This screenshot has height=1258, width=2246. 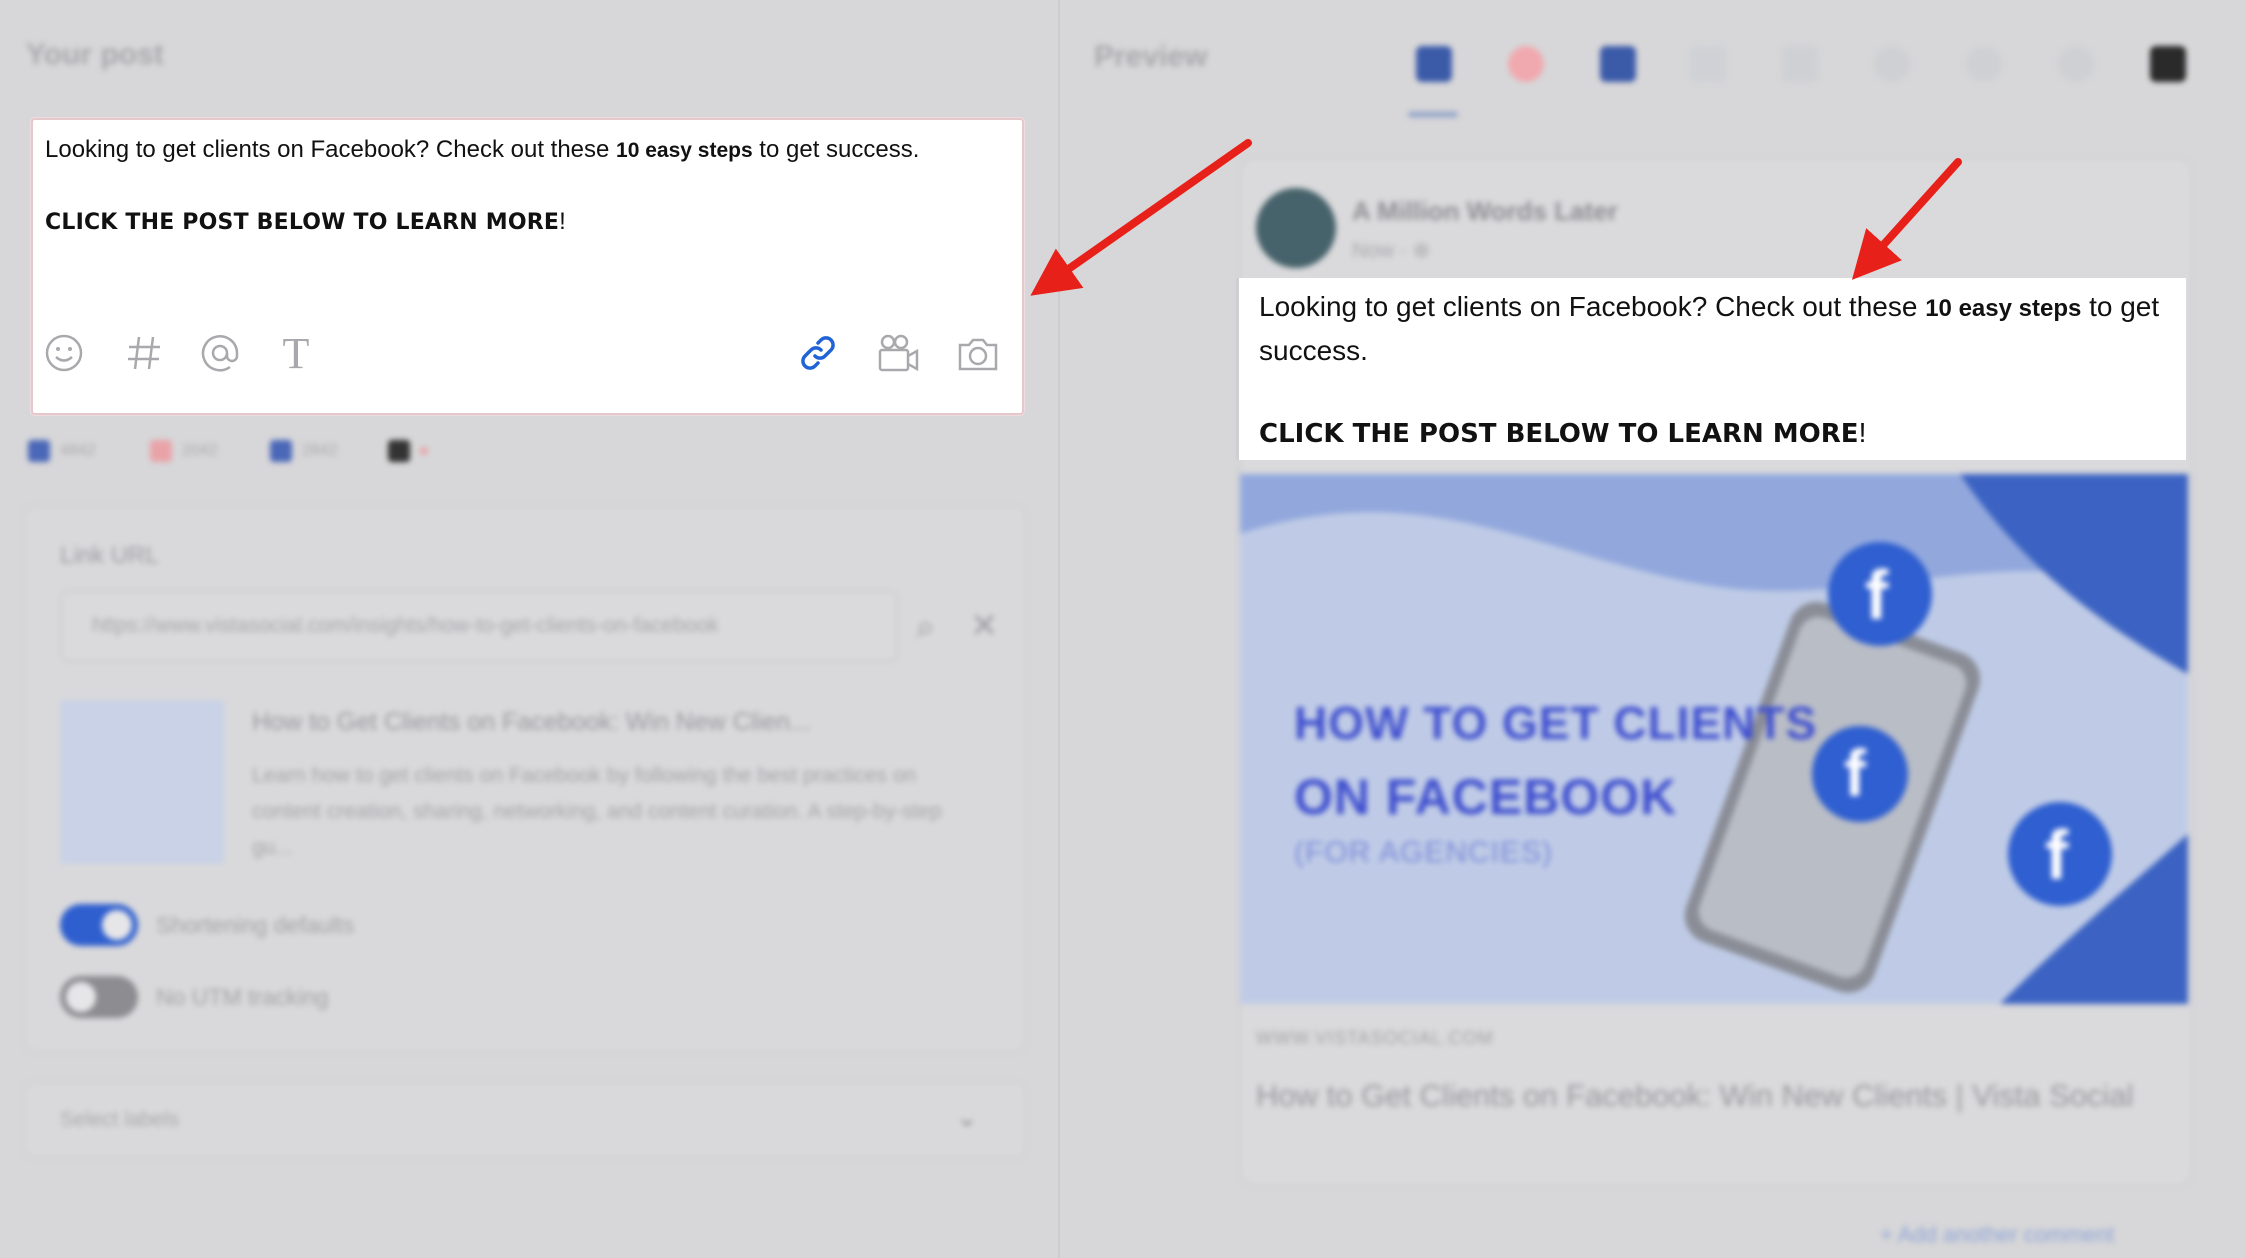 I want to click on utm-toggle, so click(x=99, y=997).